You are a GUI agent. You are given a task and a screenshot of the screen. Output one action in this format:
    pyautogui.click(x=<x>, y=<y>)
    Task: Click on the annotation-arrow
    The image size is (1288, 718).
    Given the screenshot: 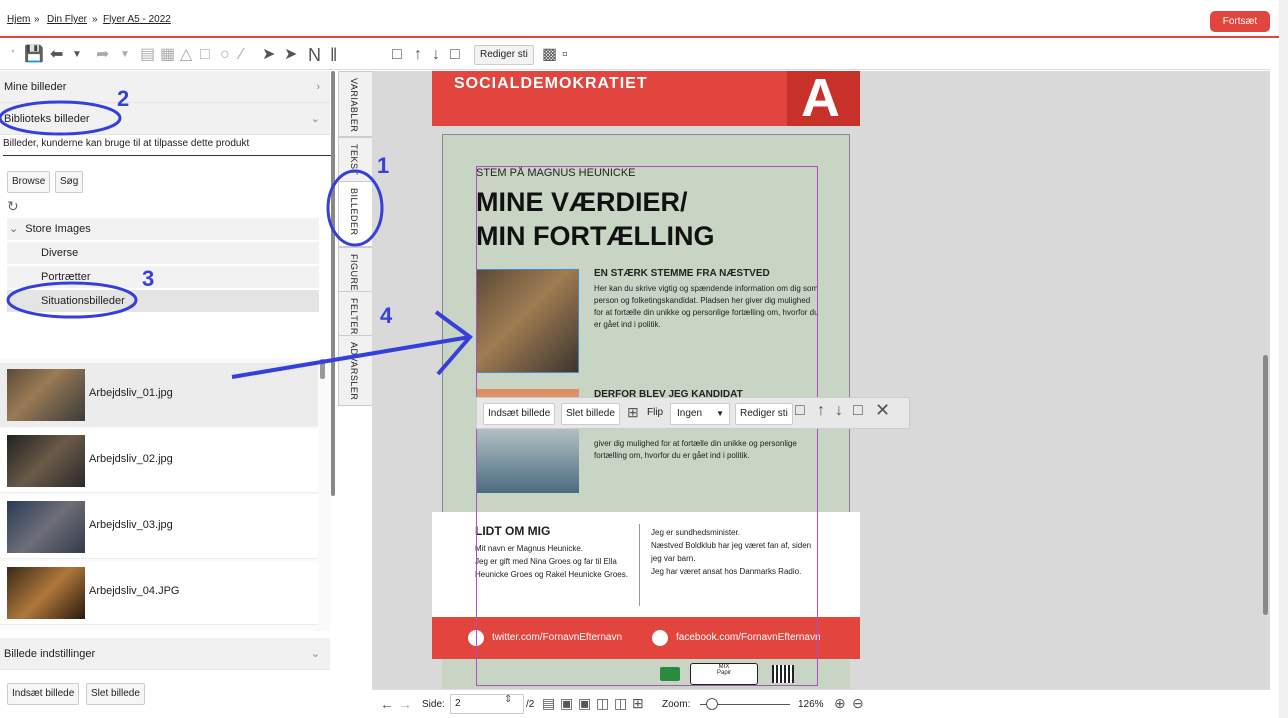 What is the action you would take?
    pyautogui.click(x=351, y=357)
    